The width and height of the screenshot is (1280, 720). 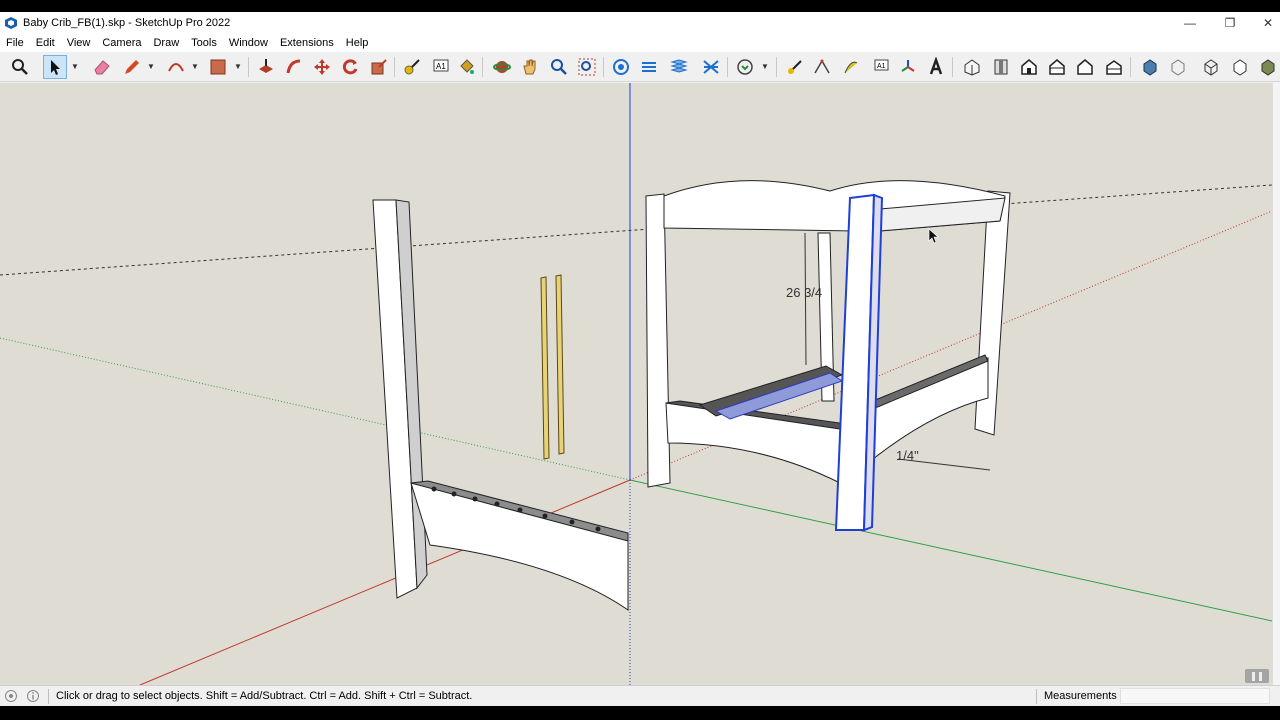 What do you see at coordinates (238, 67) in the screenshot?
I see `shape-dropdown-chevron-icon: ▼` at bounding box center [238, 67].